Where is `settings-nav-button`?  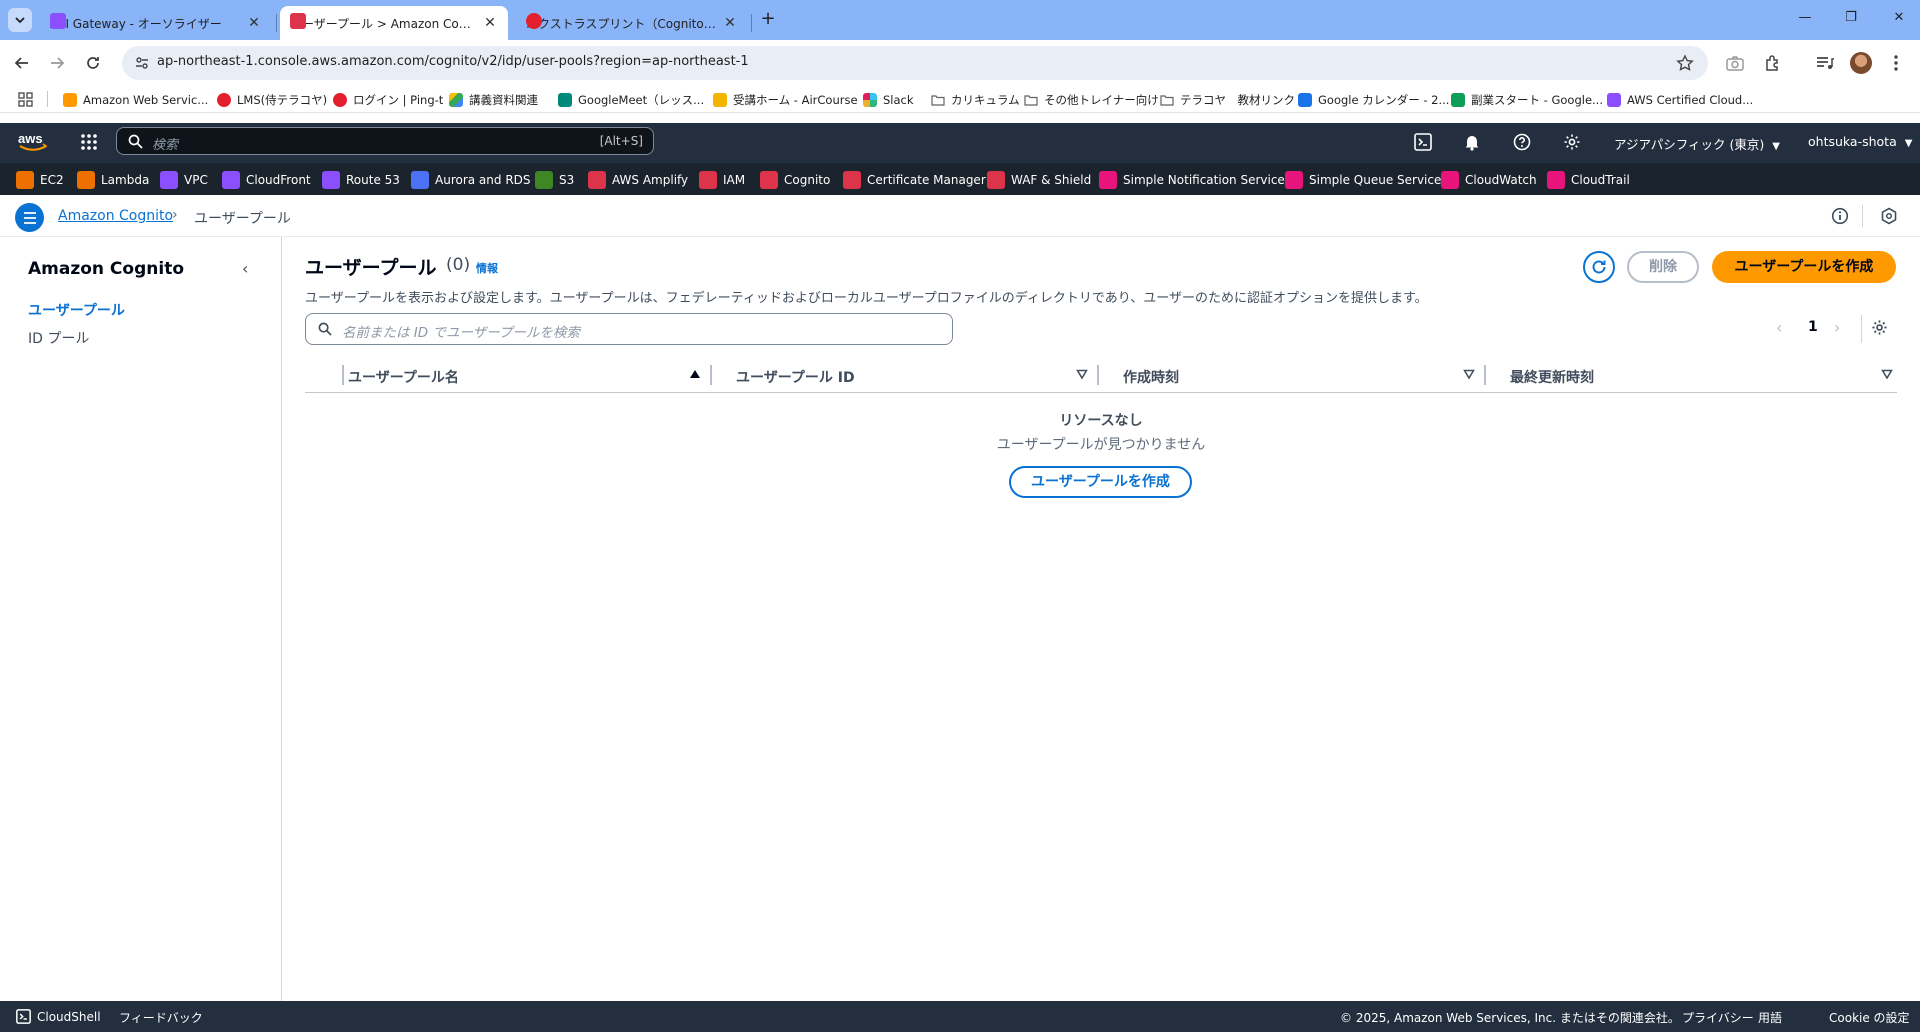
settings-nav-button is located at coordinates (1572, 142).